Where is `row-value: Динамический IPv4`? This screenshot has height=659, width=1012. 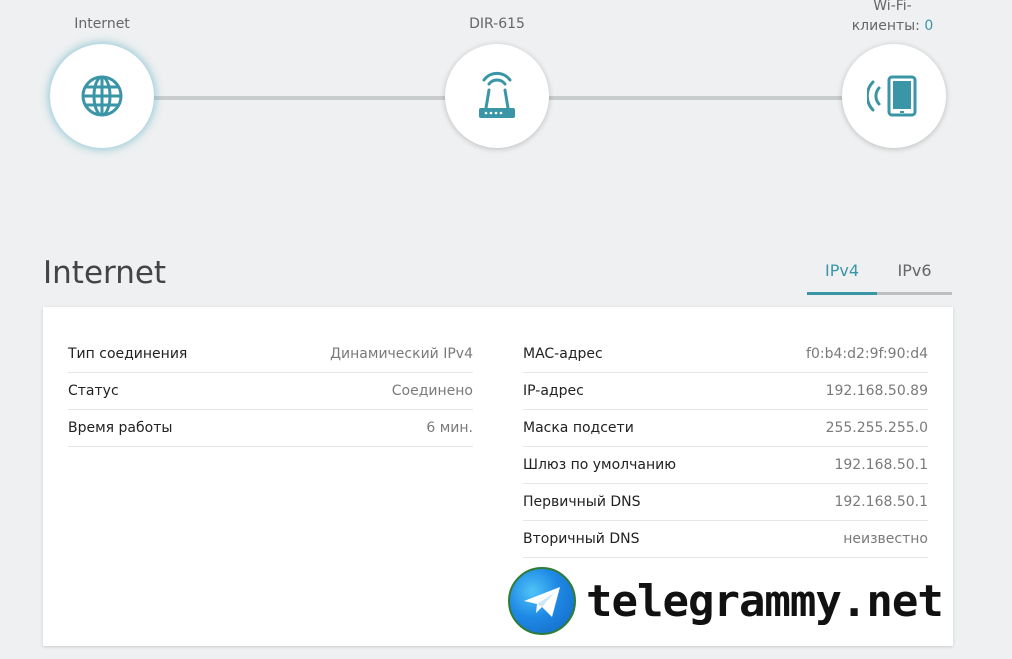
row-value: Динамический IPv4 is located at coordinates (401, 354).